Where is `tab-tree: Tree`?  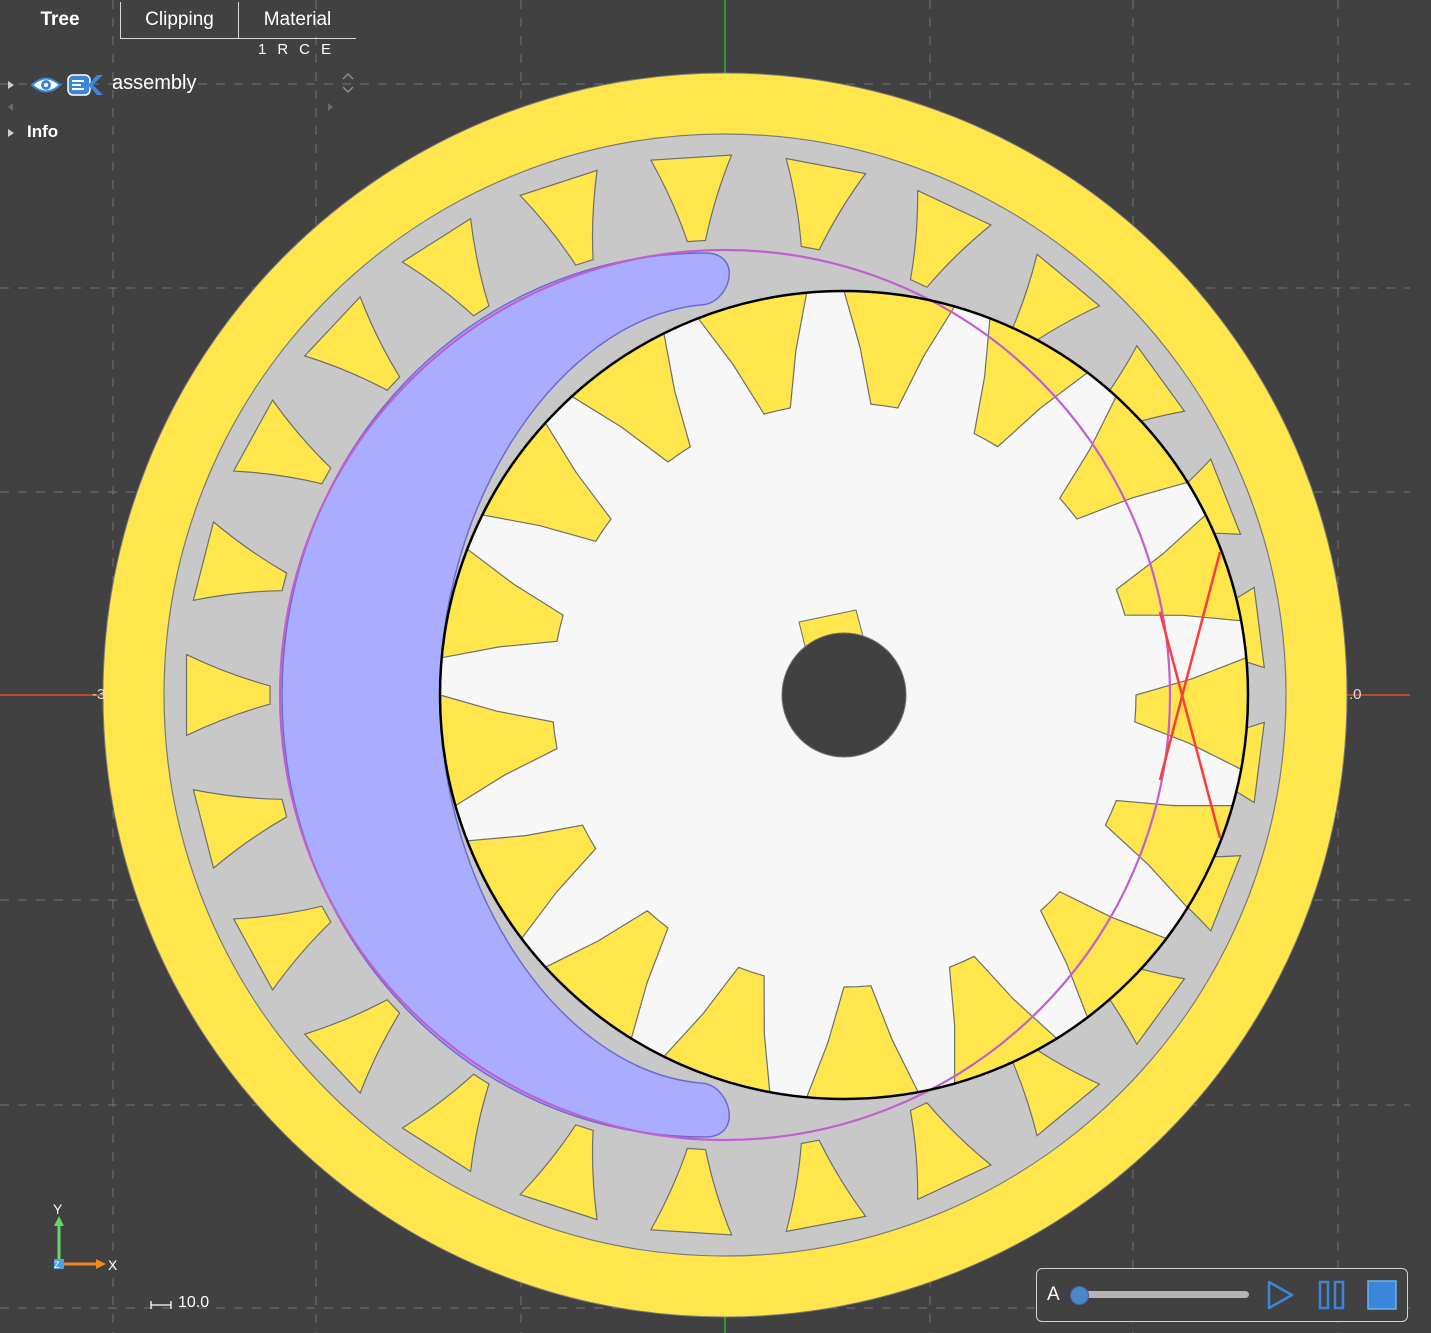 tab-tree: Tree is located at coordinates (60, 19).